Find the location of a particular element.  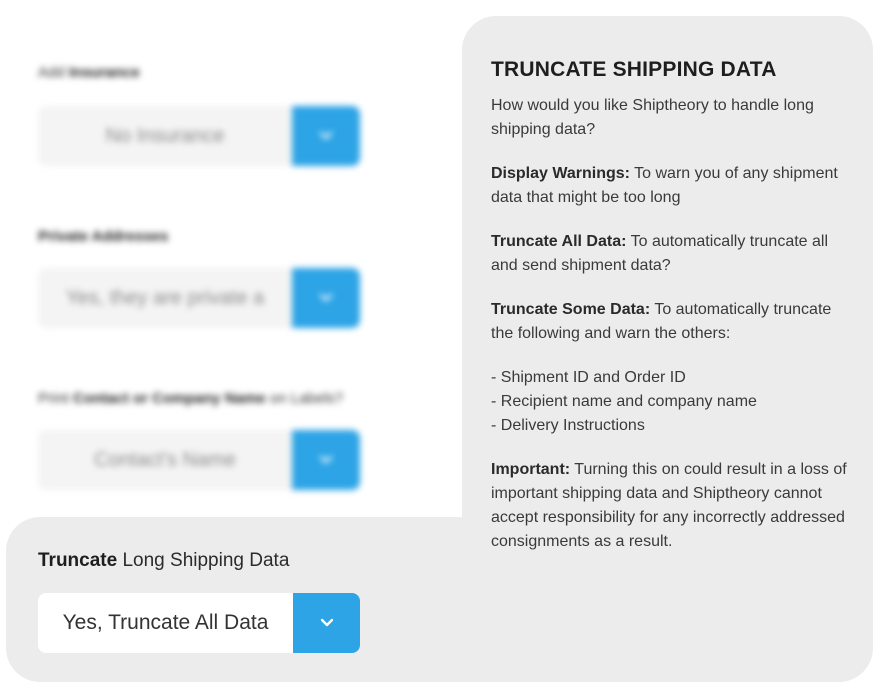

list-item: Shipment ID and Order ID is located at coordinates (671, 378).